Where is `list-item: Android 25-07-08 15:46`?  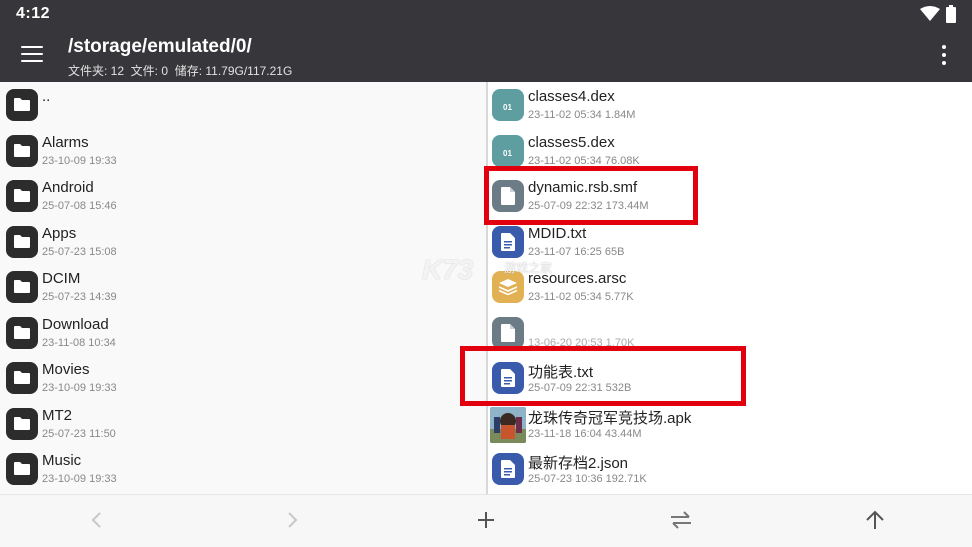 list-item: Android 25-07-08 15:46 is located at coordinates (243, 196).